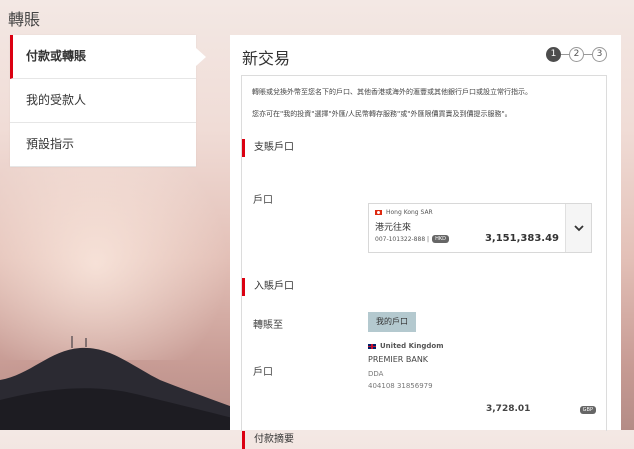  Describe the element at coordinates (266, 58) in the screenshot. I see `panel-title: 新交易` at that location.